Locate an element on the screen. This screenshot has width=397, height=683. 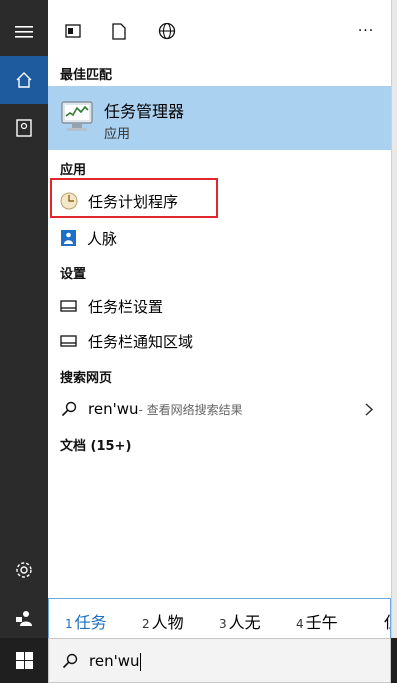
ime-candidate: 3 人无 is located at coordinates (240, 621).